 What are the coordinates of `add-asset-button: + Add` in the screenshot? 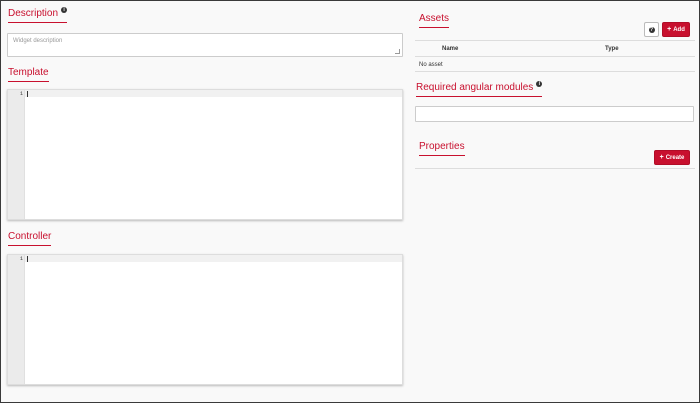 It's located at (676, 29).